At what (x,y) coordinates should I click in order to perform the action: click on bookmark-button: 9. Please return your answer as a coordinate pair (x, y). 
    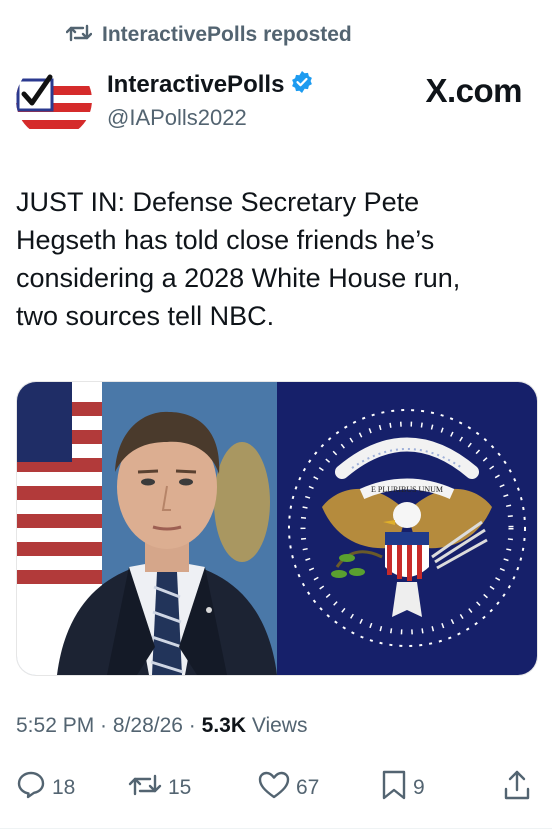
    Looking at the image, I should click on (403, 788).